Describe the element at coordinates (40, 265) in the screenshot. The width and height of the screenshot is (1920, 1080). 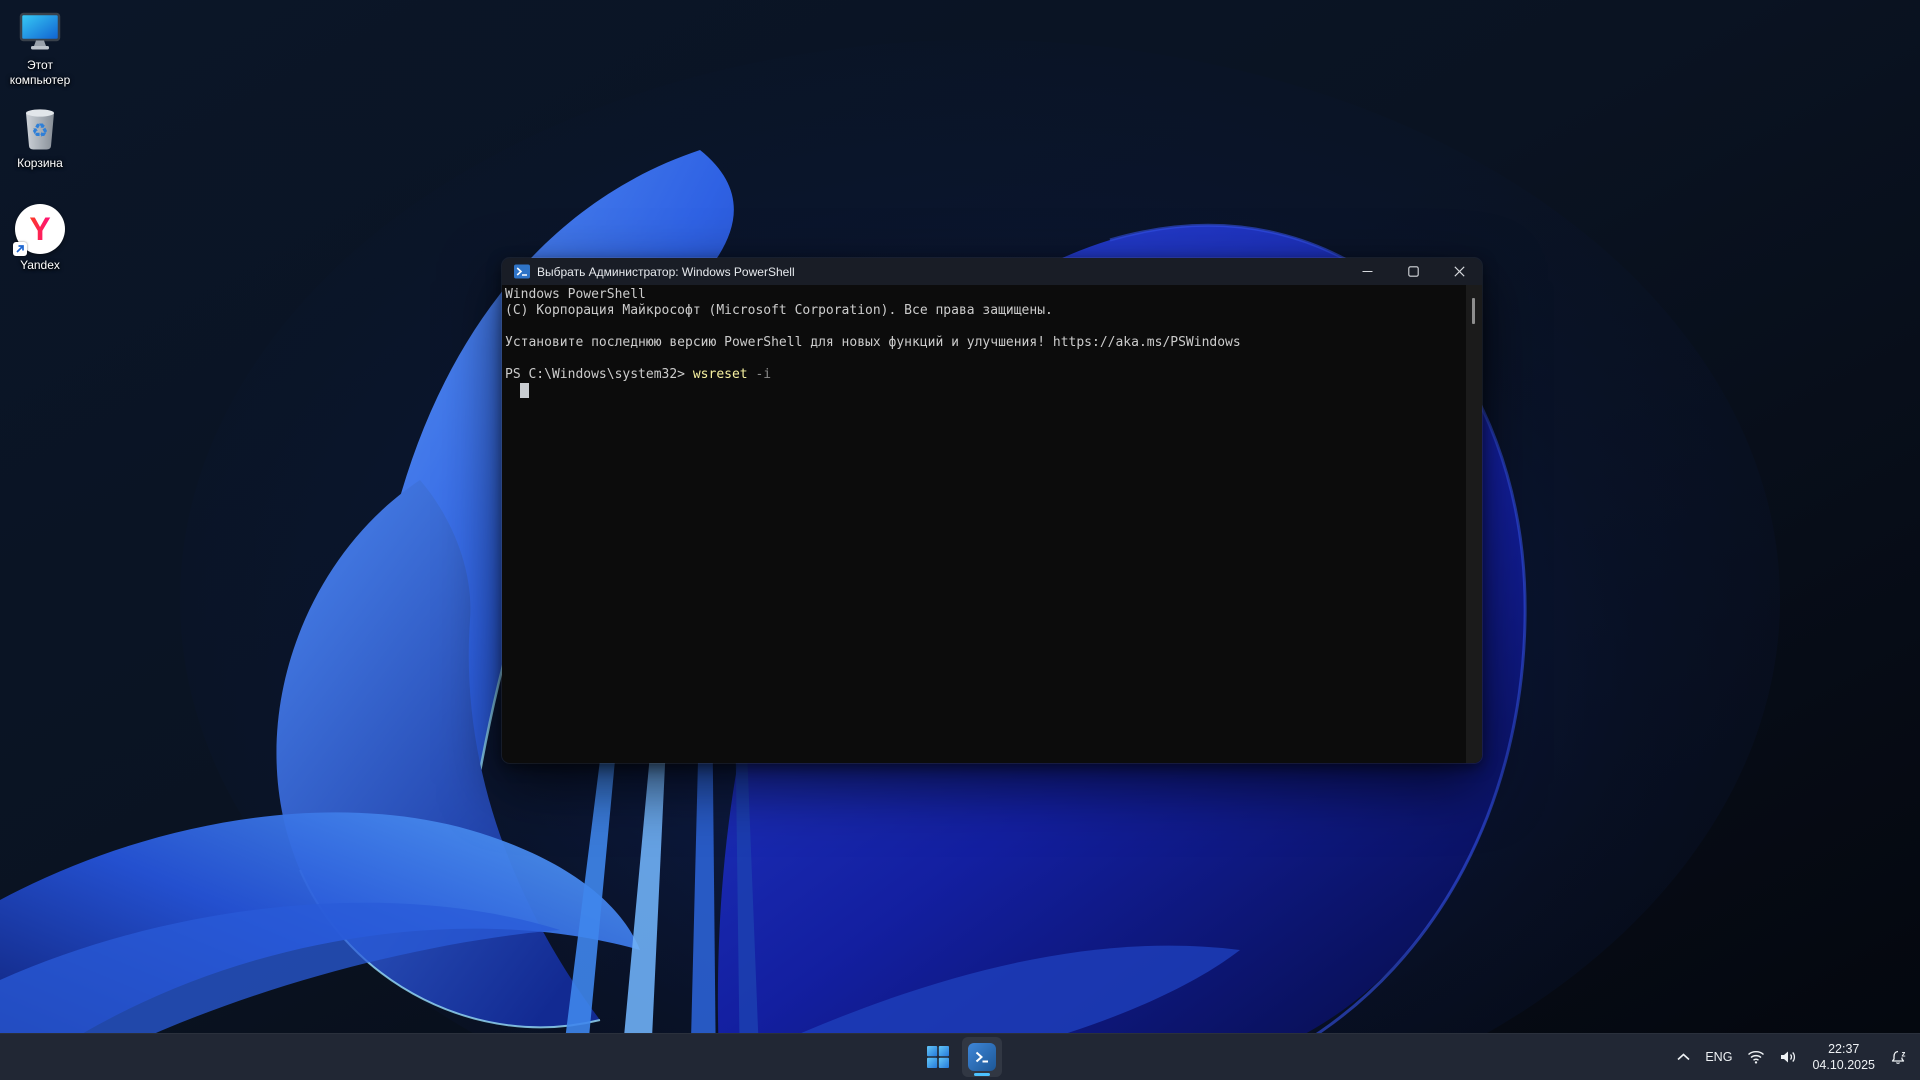
I see `desktop-icon-label: Yandex` at that location.